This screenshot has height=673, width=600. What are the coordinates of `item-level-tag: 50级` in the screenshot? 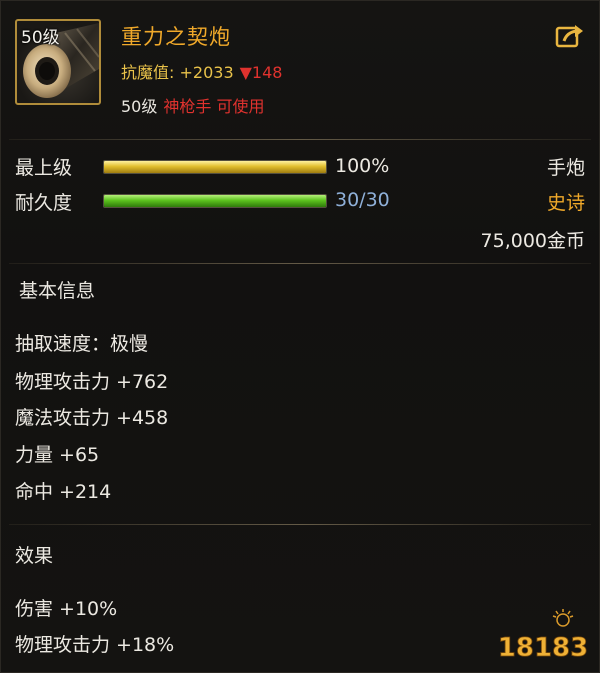 It's located at (40, 38).